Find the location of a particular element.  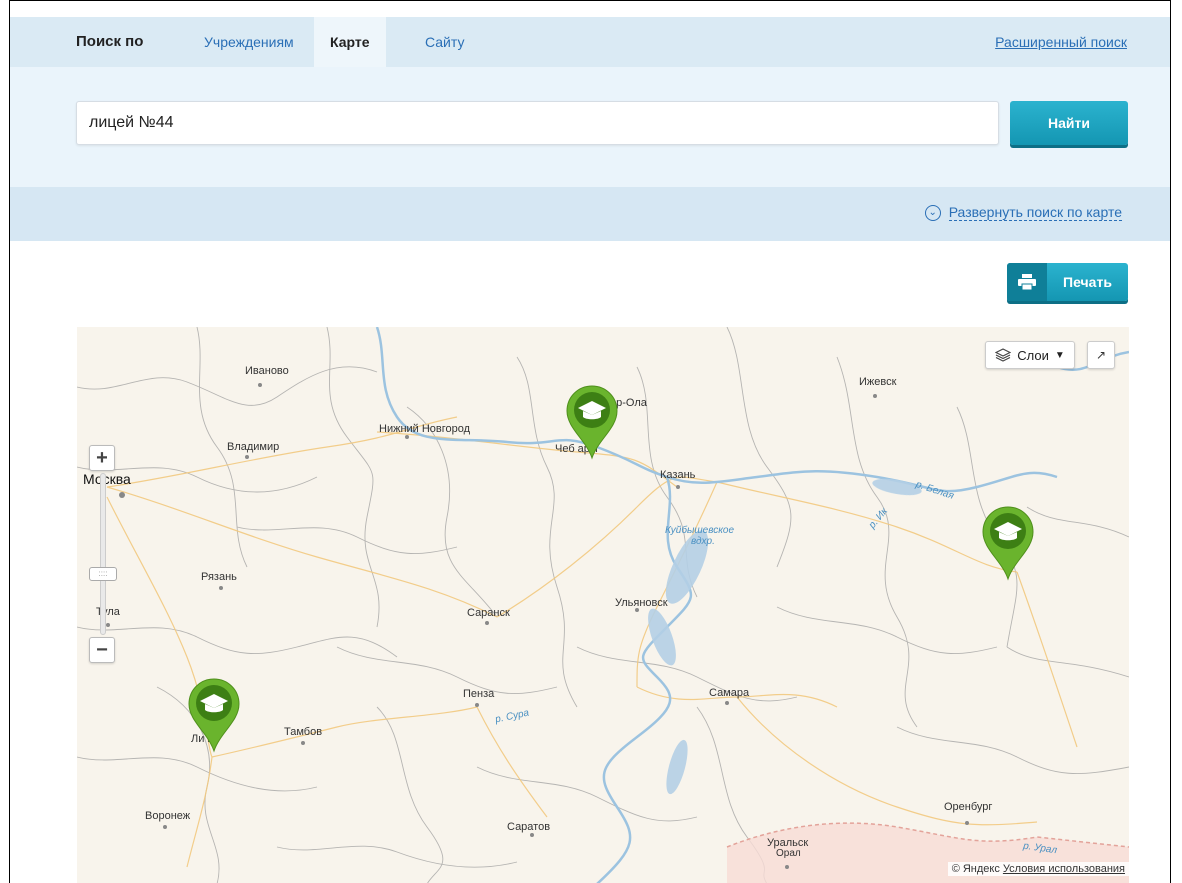

search-panel: Найти is located at coordinates (590, 127).